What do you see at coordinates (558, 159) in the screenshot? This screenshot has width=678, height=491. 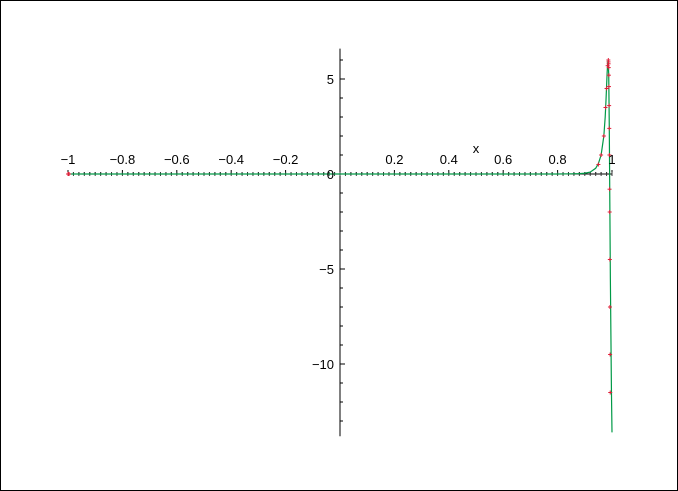 I see `x-tick-label: 0.8` at bounding box center [558, 159].